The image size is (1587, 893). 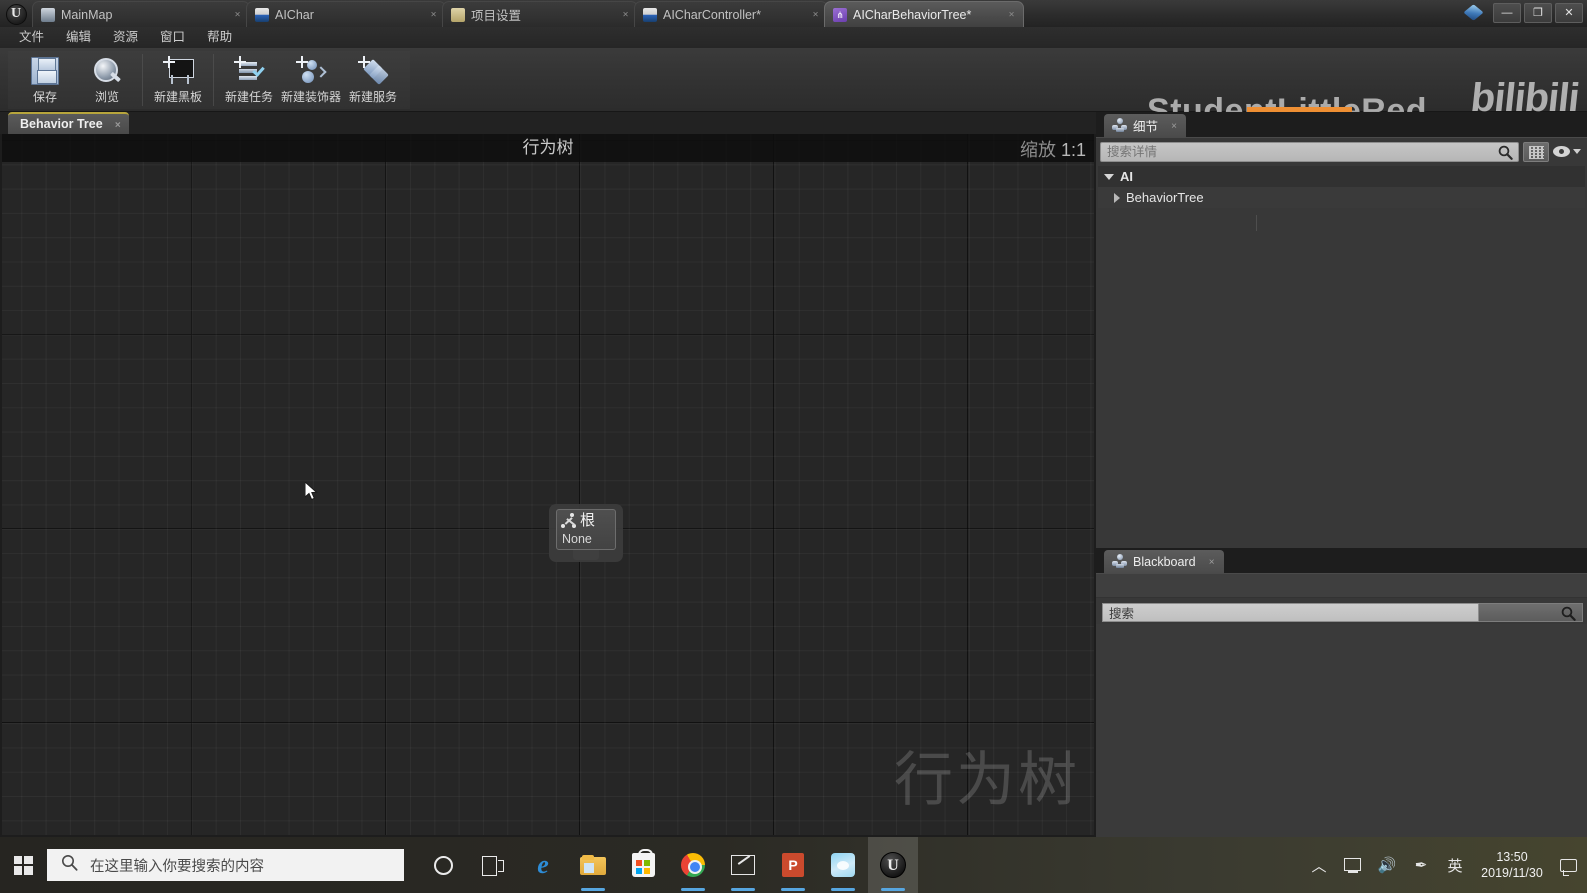 What do you see at coordinates (125, 37) in the screenshot?
I see `menu-item-assets: 资源` at bounding box center [125, 37].